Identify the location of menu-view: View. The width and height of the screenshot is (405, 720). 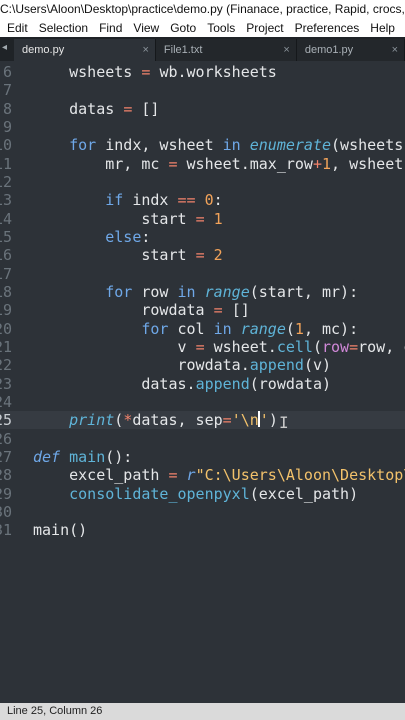
(144, 28).